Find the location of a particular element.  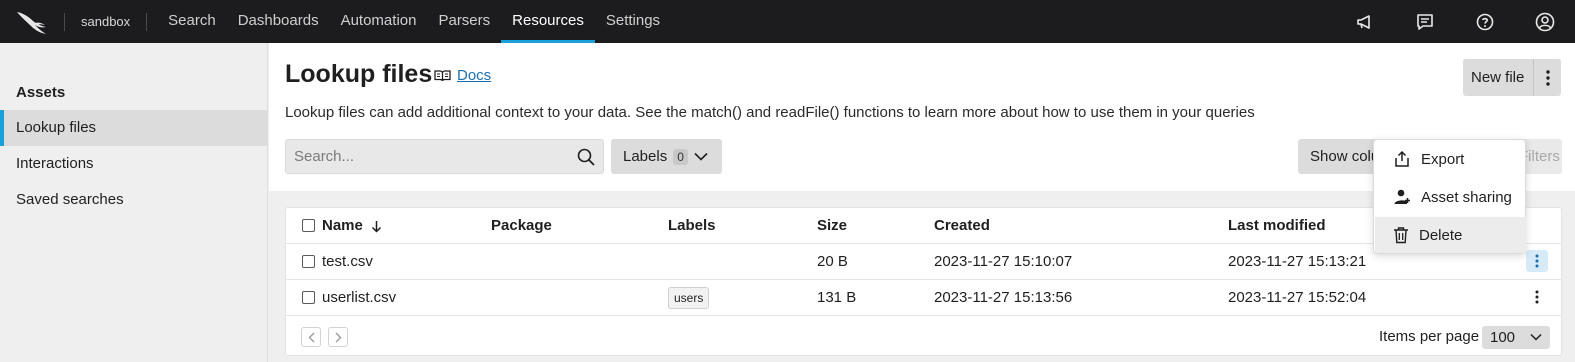

docs-link-group: Docs is located at coordinates (462, 75).